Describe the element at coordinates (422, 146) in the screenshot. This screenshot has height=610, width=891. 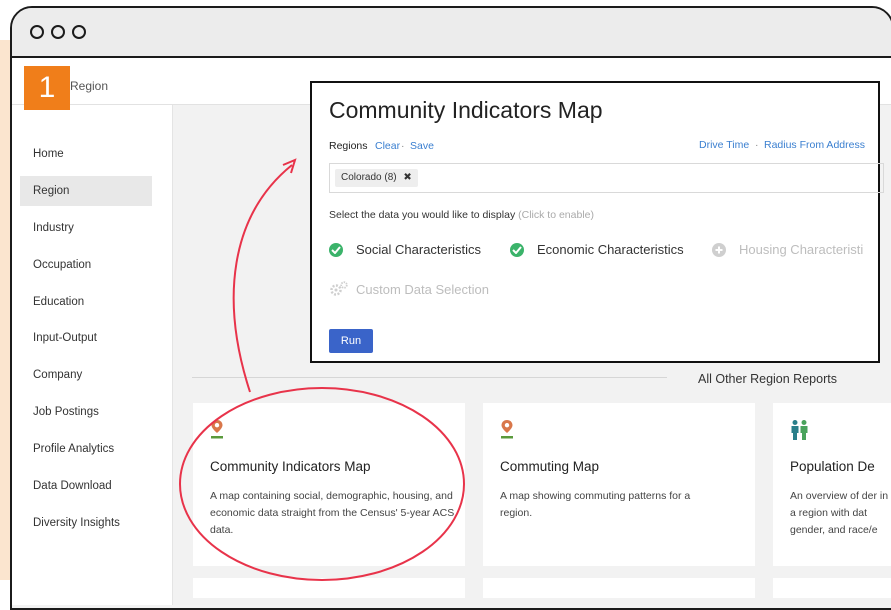
I see `save-link: Save` at that location.